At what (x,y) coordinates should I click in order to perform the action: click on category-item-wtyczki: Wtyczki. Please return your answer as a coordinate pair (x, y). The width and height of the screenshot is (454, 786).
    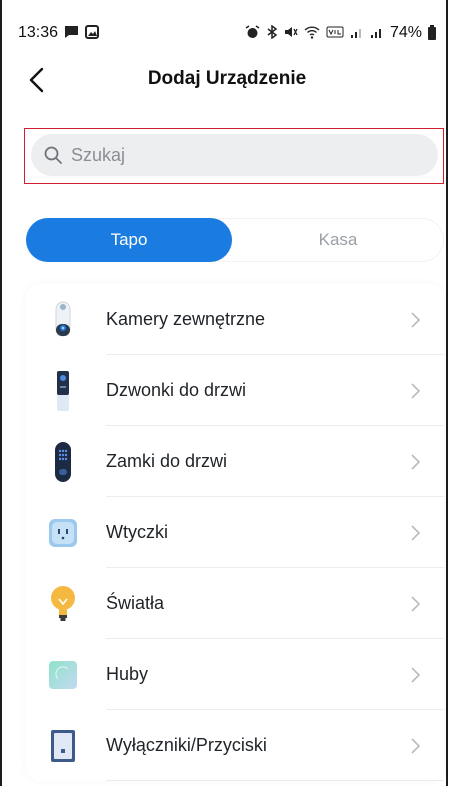
    Looking at the image, I should click on (235, 532).